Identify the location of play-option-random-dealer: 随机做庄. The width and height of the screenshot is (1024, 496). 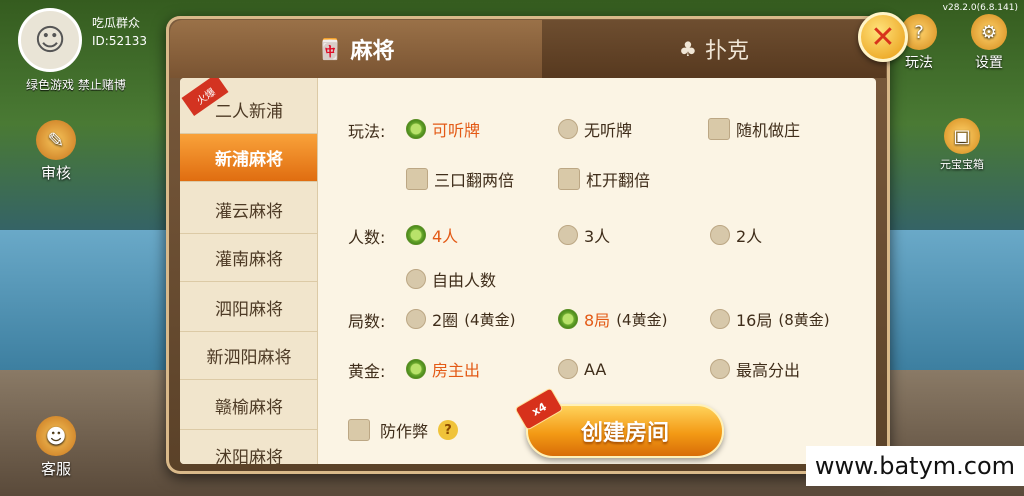
(754, 129).